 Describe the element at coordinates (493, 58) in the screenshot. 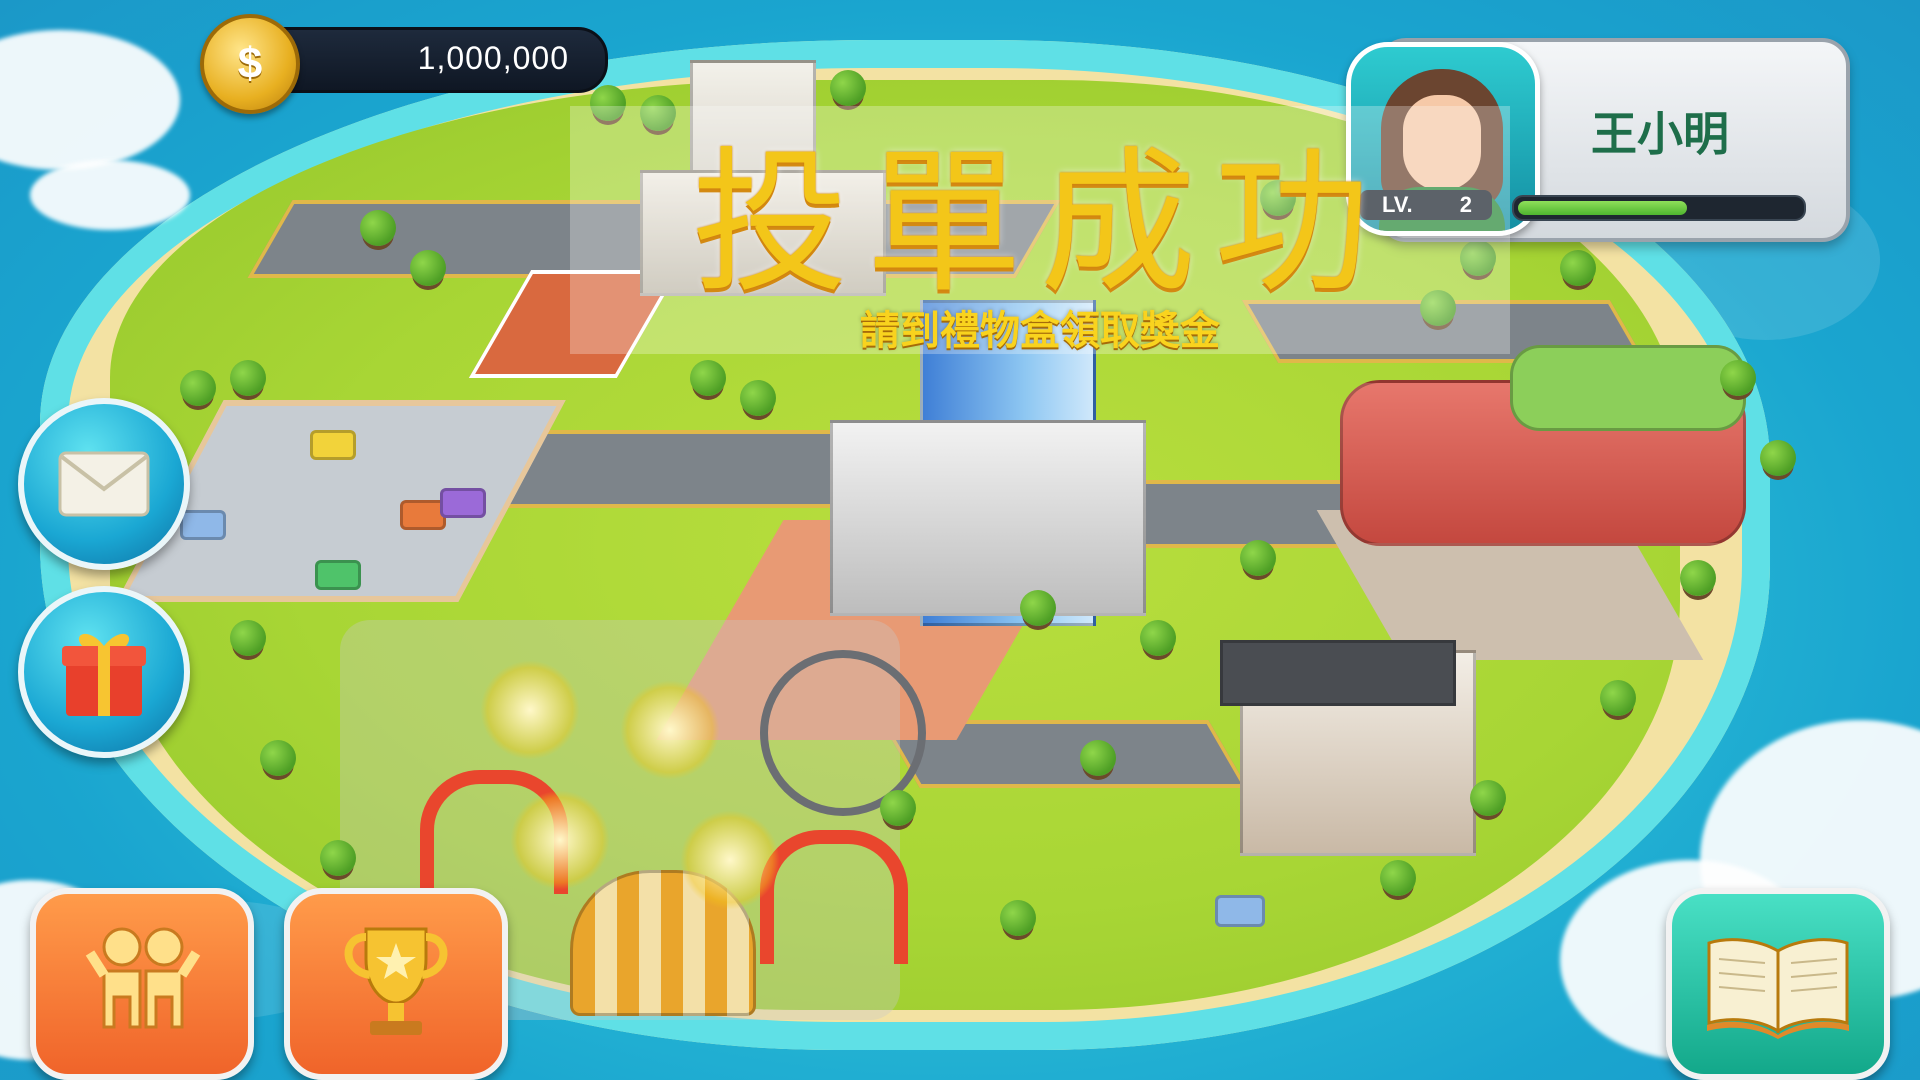

I see `coin-value: 1,000,000` at that location.